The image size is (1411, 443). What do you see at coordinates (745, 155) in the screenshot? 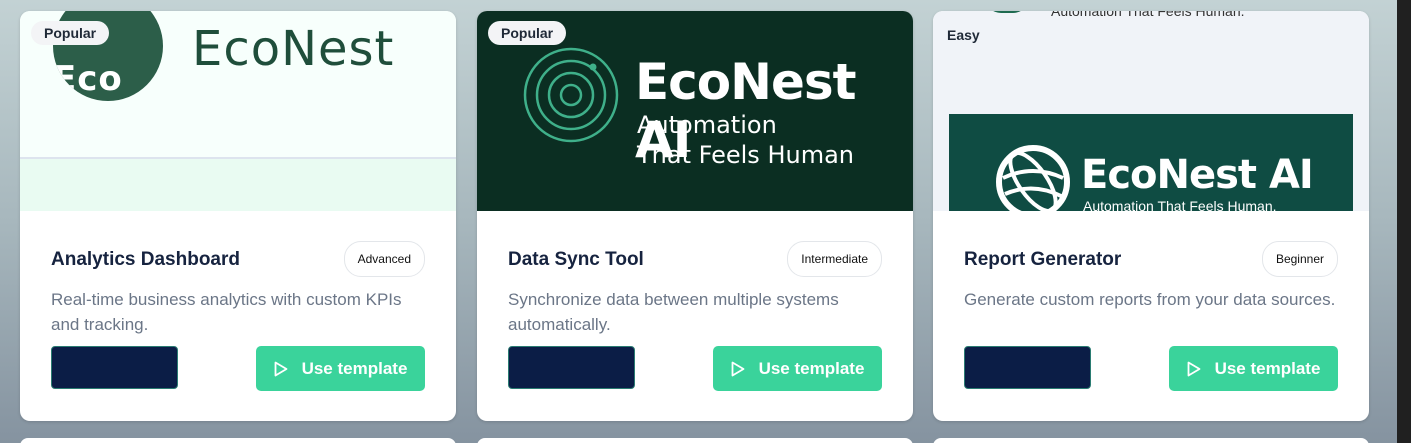
I see `thumbnail-tagline-2: That Feels Human` at bounding box center [745, 155].